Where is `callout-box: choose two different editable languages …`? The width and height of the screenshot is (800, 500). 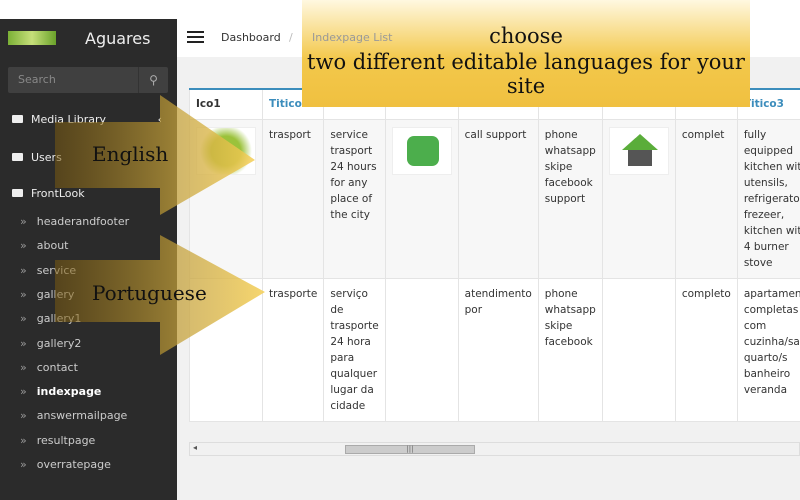 callout-box: choose two different editable languages … is located at coordinates (526, 53).